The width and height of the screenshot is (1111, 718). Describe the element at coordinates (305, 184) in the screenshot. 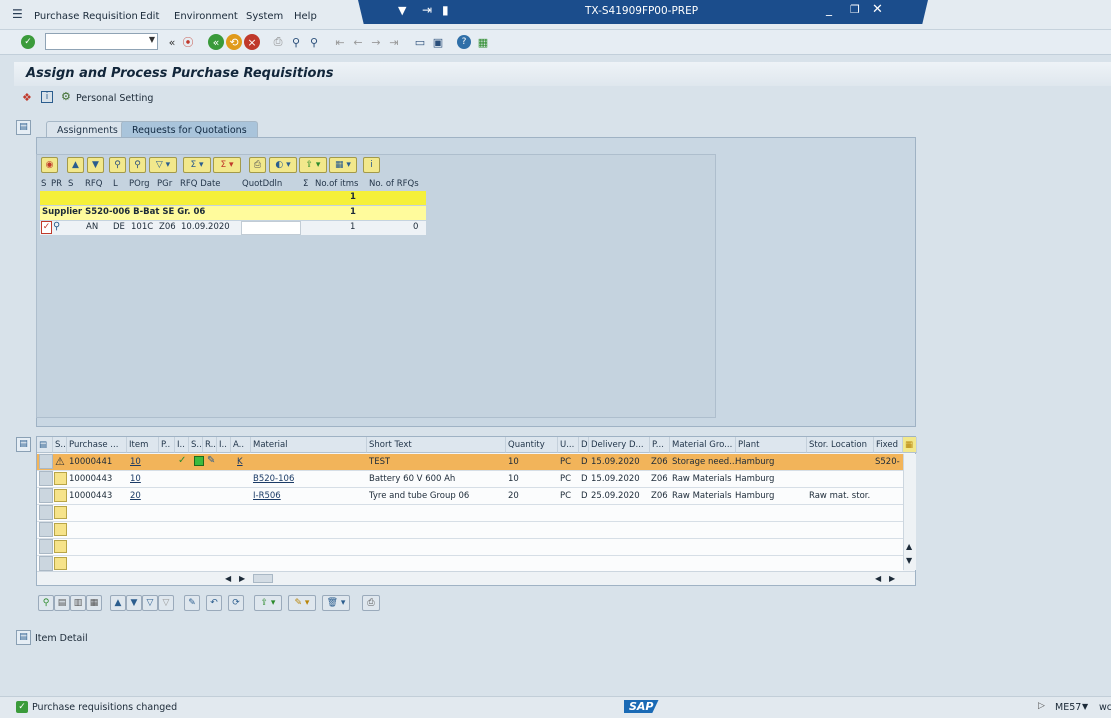

I see `col-header-sigma: Σ` at that location.